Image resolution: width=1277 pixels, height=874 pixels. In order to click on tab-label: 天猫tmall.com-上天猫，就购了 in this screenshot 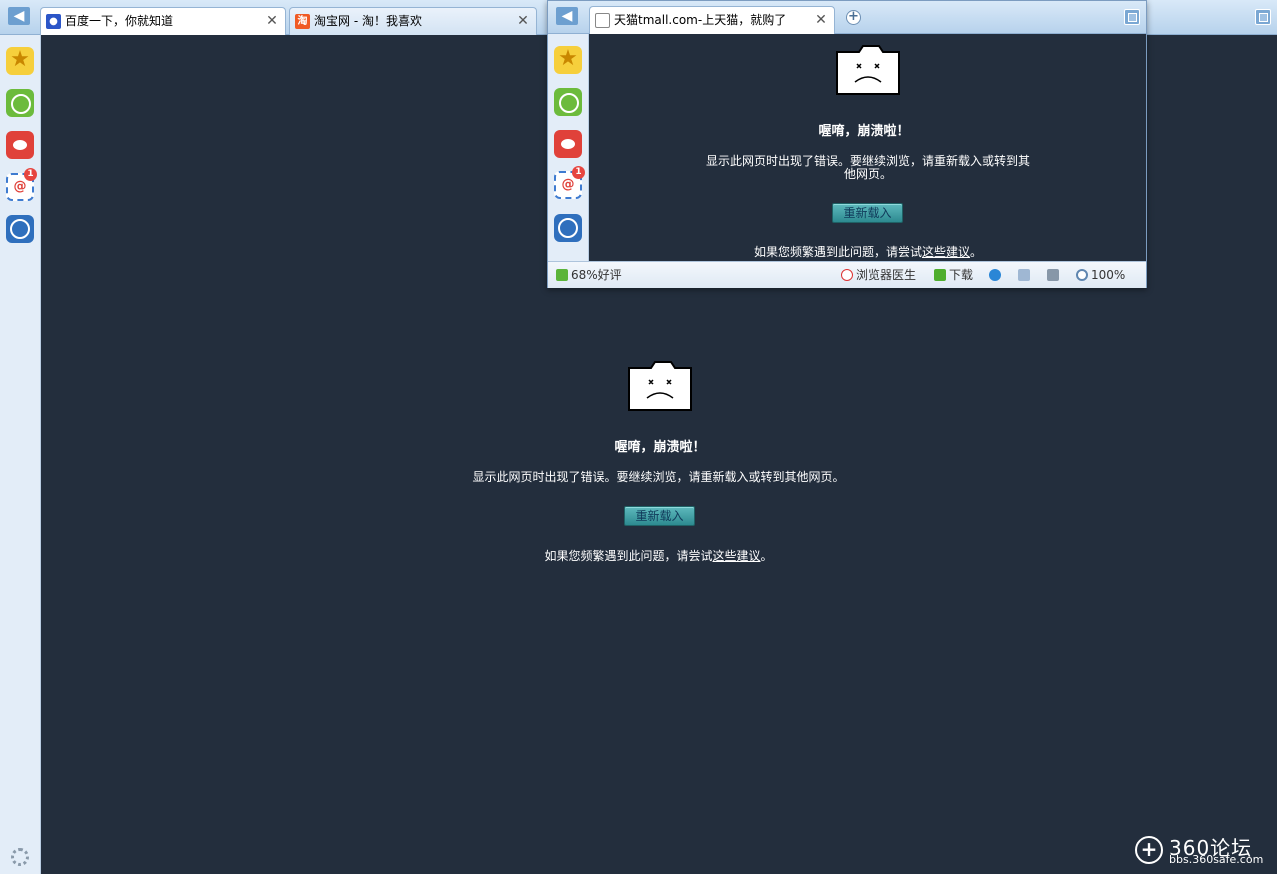, I will do `click(700, 20)`.